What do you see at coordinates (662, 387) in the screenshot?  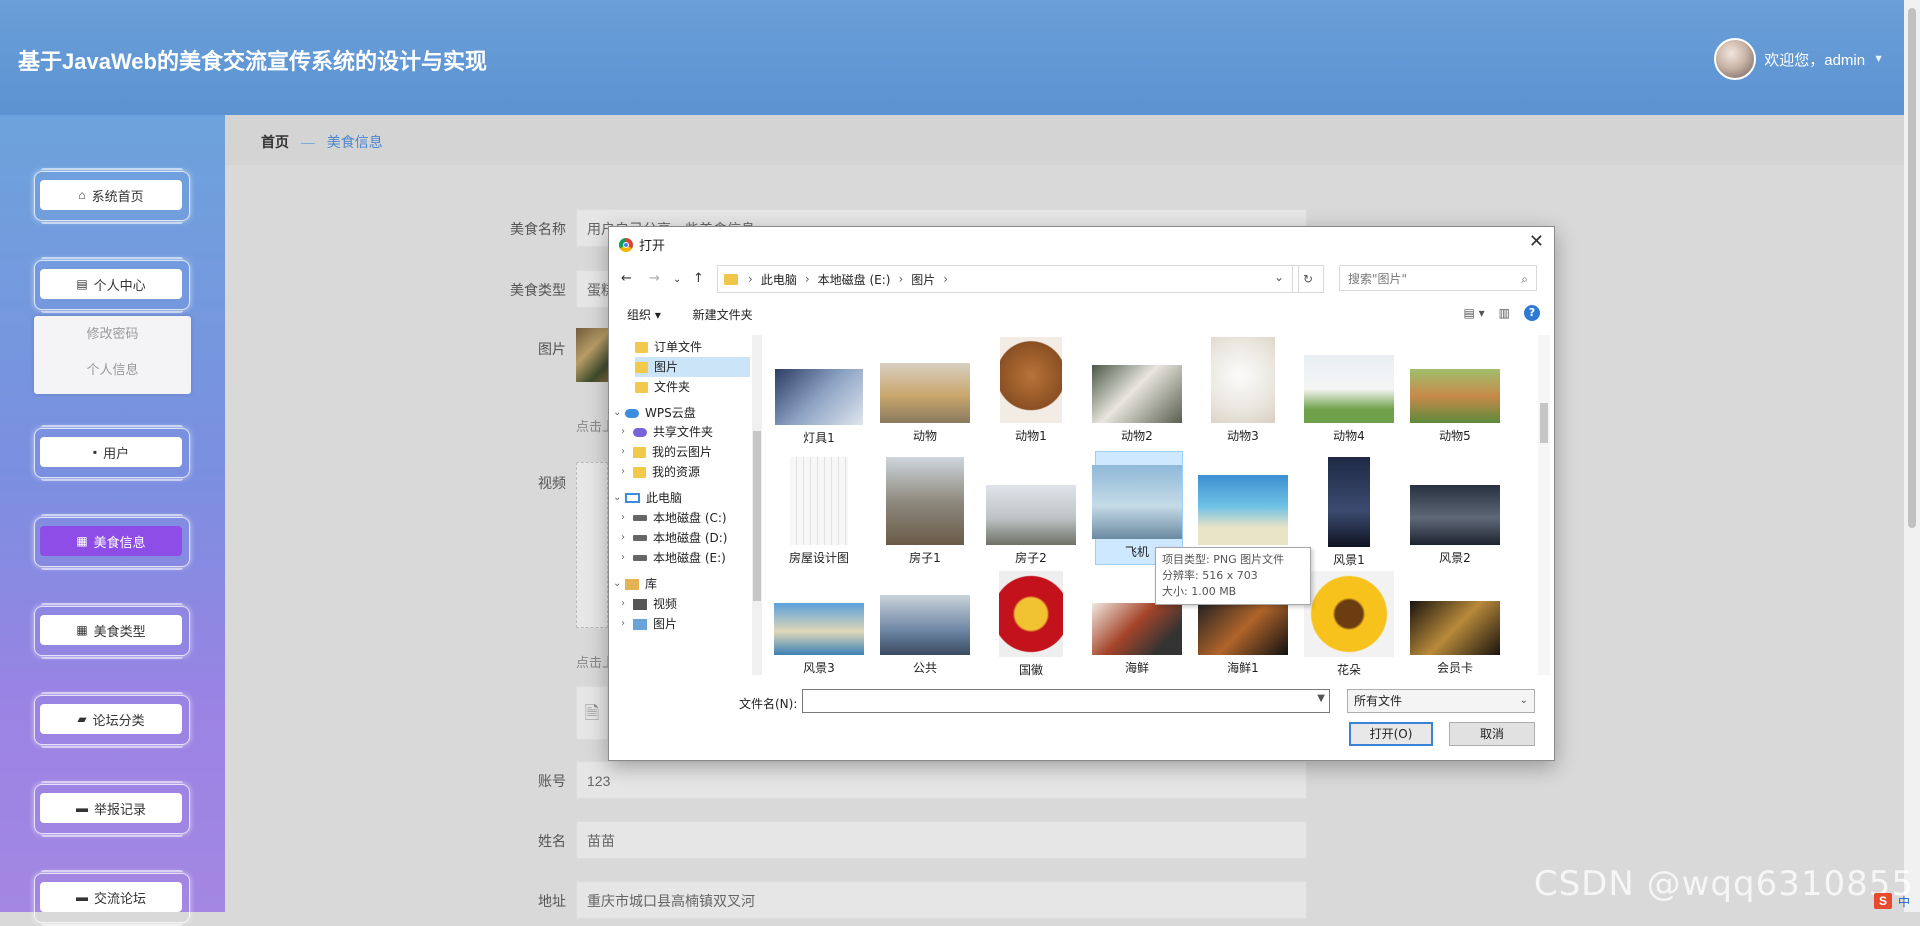 I see `tree-item: 文件夹` at bounding box center [662, 387].